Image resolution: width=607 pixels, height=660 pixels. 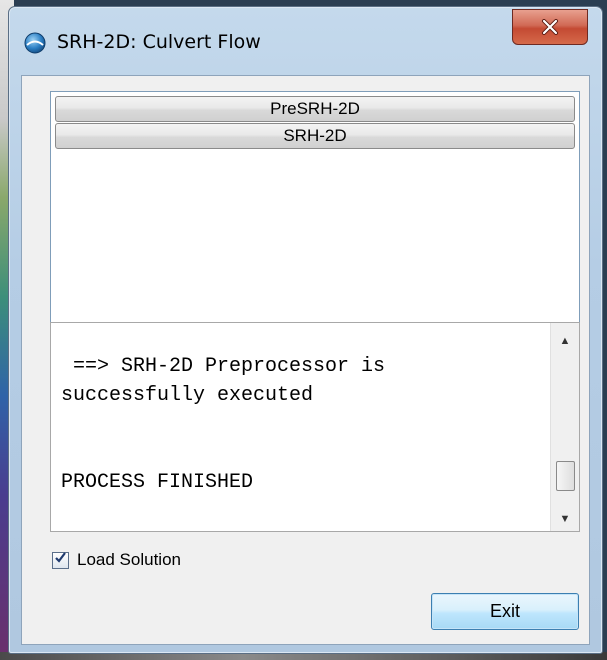 I want to click on scroll-thumb, so click(x=565, y=476).